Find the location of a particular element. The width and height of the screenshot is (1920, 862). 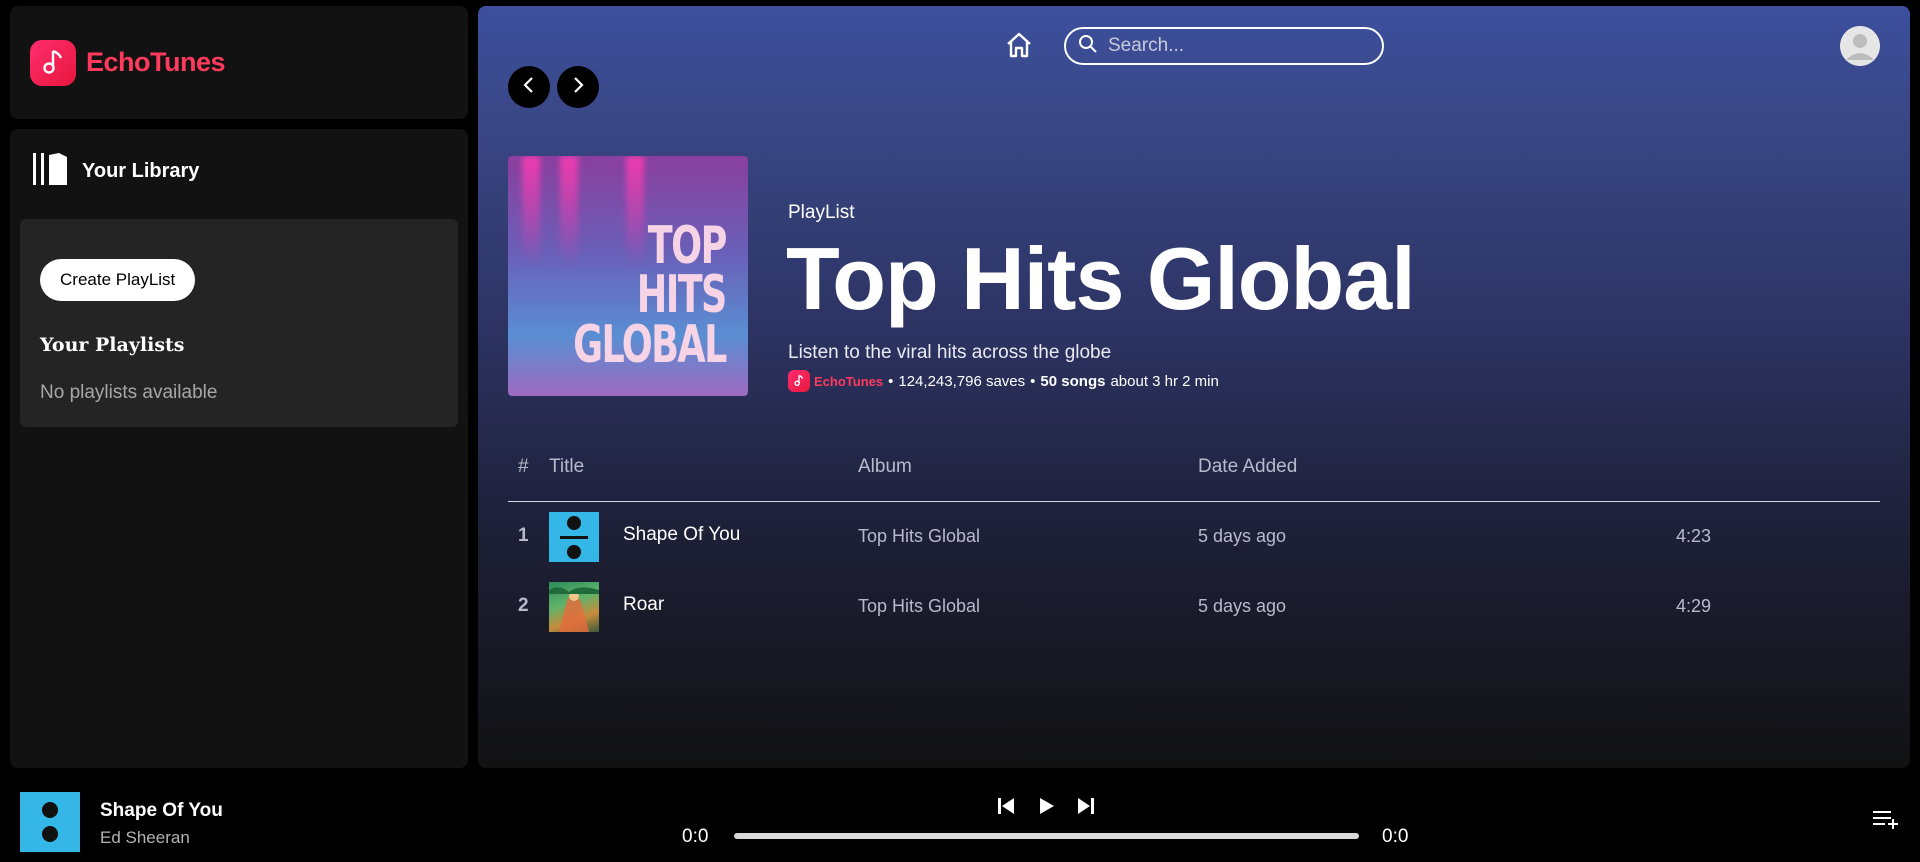

previous-icon is located at coordinates (1006, 806).